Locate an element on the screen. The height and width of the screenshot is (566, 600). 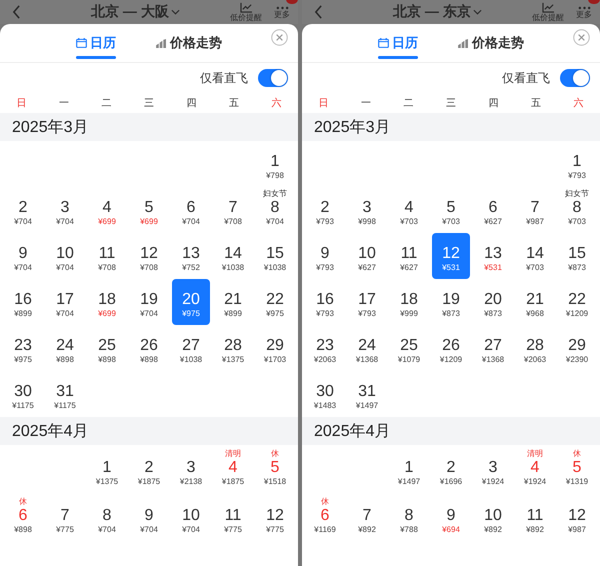
date-cell: 10 ¥892 is located at coordinates (493, 517).